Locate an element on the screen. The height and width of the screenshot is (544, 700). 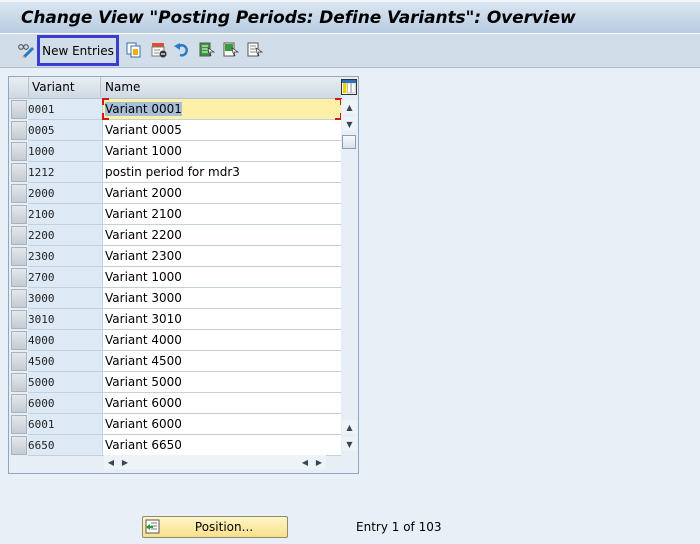
name-input: Variant 0001 is located at coordinates (222, 109).